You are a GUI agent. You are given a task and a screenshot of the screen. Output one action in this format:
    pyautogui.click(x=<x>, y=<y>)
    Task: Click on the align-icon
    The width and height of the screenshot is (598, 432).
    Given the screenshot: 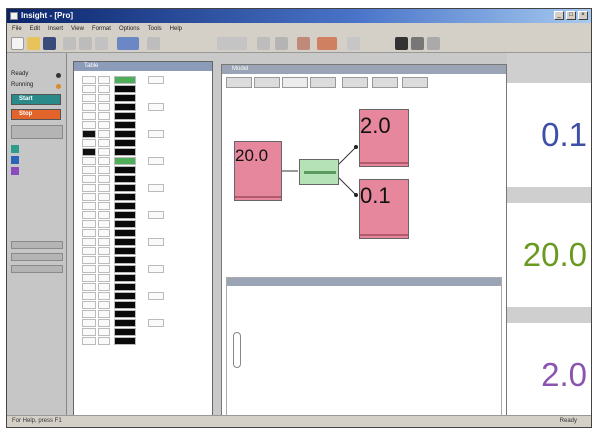 What is the action you would take?
    pyautogui.click(x=153, y=43)
    